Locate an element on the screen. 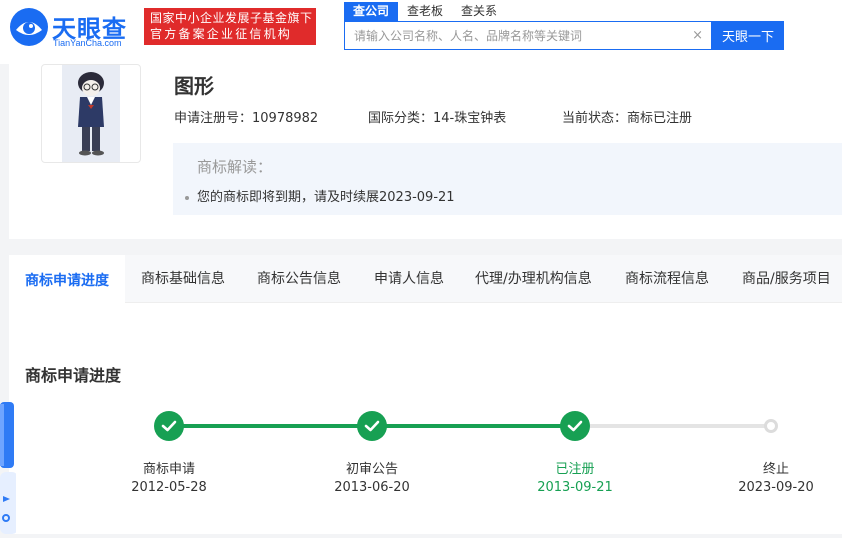 This screenshot has width=842, height=538. interpretation-item: 您的商标即将到期，请及时续展2023-09-21 is located at coordinates (320, 195).